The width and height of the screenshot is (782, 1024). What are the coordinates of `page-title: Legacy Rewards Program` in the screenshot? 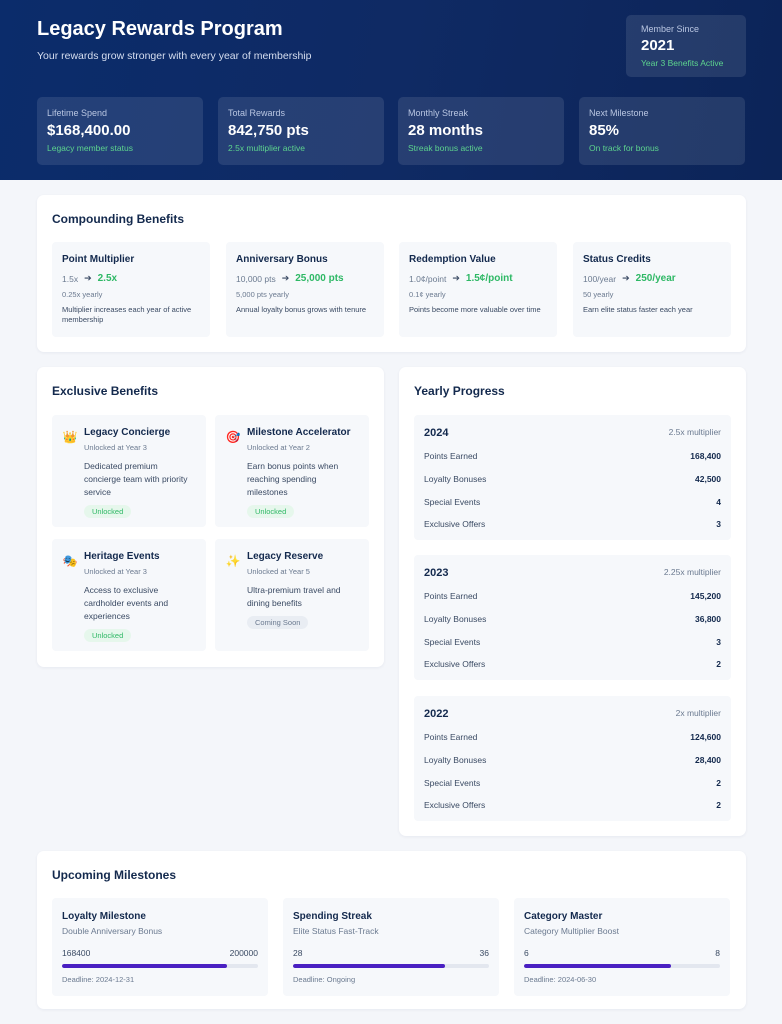 It's located at (160, 29).